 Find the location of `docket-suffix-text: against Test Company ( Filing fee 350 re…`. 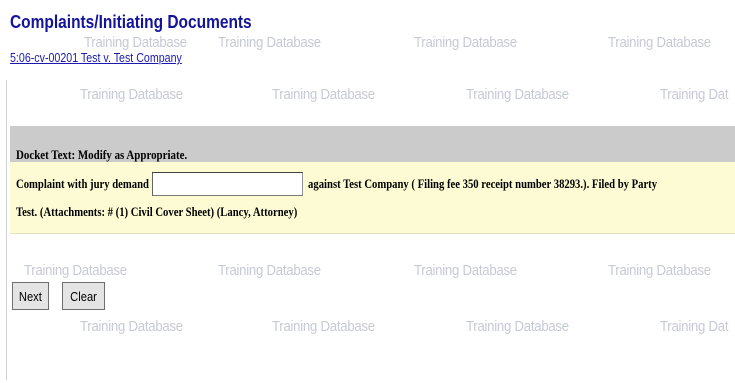

docket-suffix-text: against Test Company ( Filing fee 350 re… is located at coordinates (483, 183).